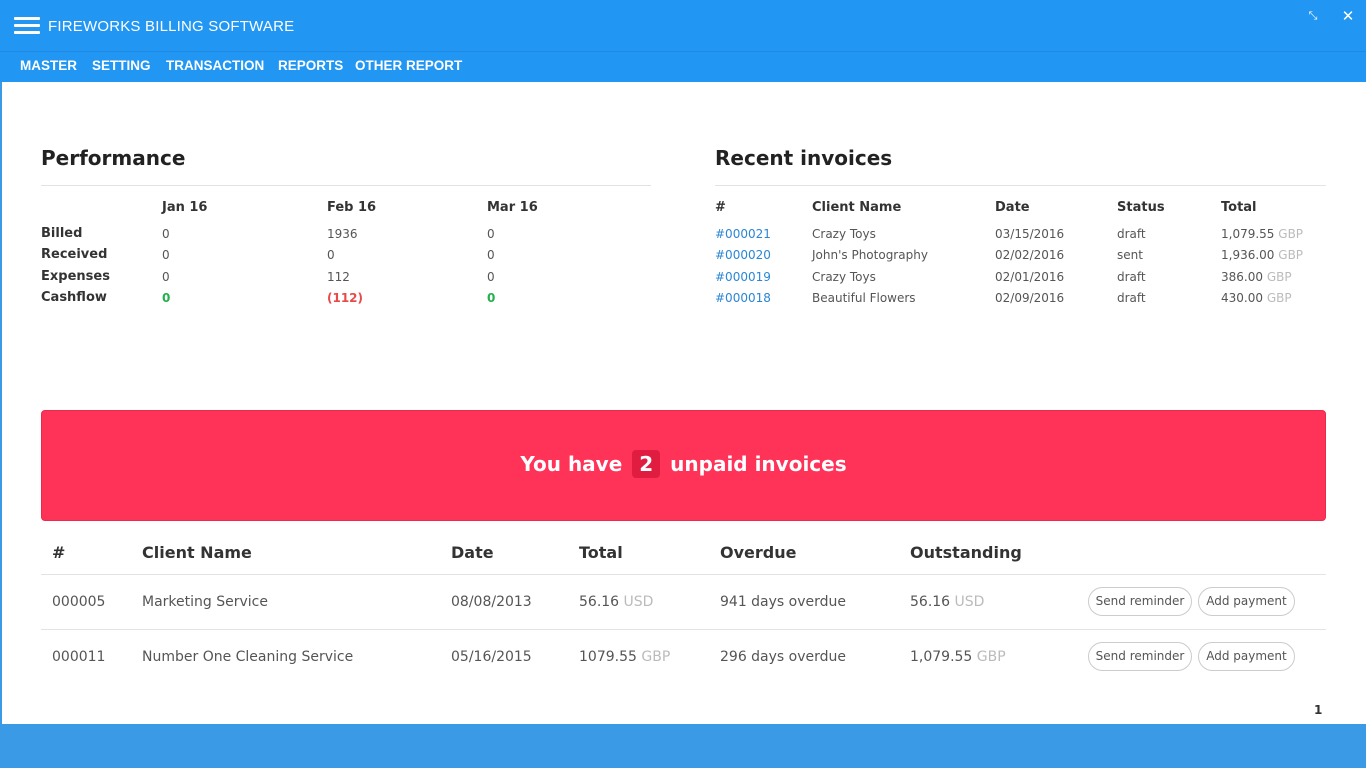 The height and width of the screenshot is (768, 1366). I want to click on invoice-date: 02/02/2016, so click(1030, 255).